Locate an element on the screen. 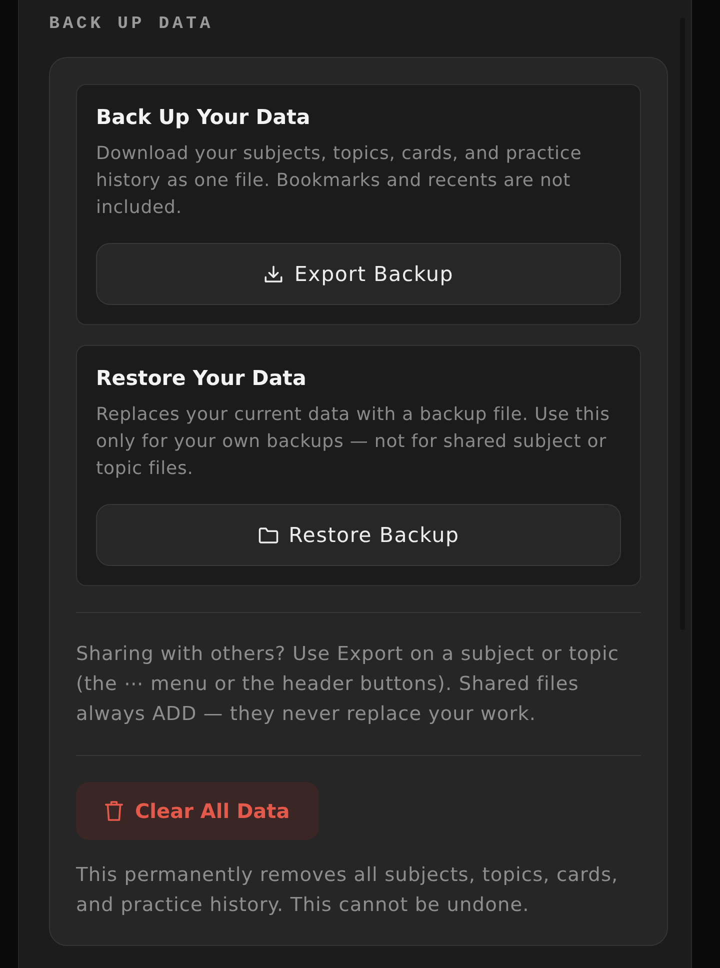  clear-all-data-button: Clear All Data is located at coordinates (197, 811).